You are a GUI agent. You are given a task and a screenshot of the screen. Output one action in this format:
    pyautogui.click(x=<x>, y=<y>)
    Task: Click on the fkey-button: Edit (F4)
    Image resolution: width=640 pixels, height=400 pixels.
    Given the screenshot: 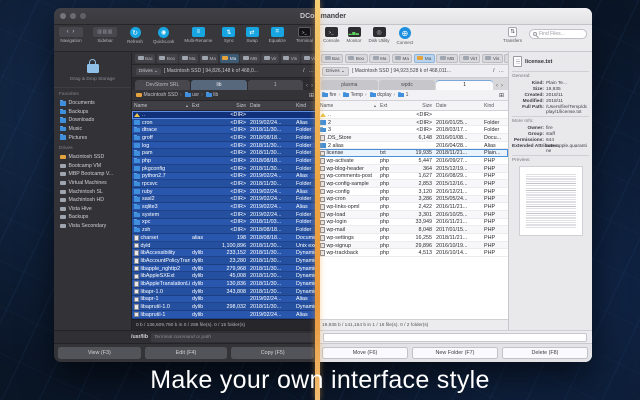 What is the action you would take?
    pyautogui.click(x=186, y=353)
    